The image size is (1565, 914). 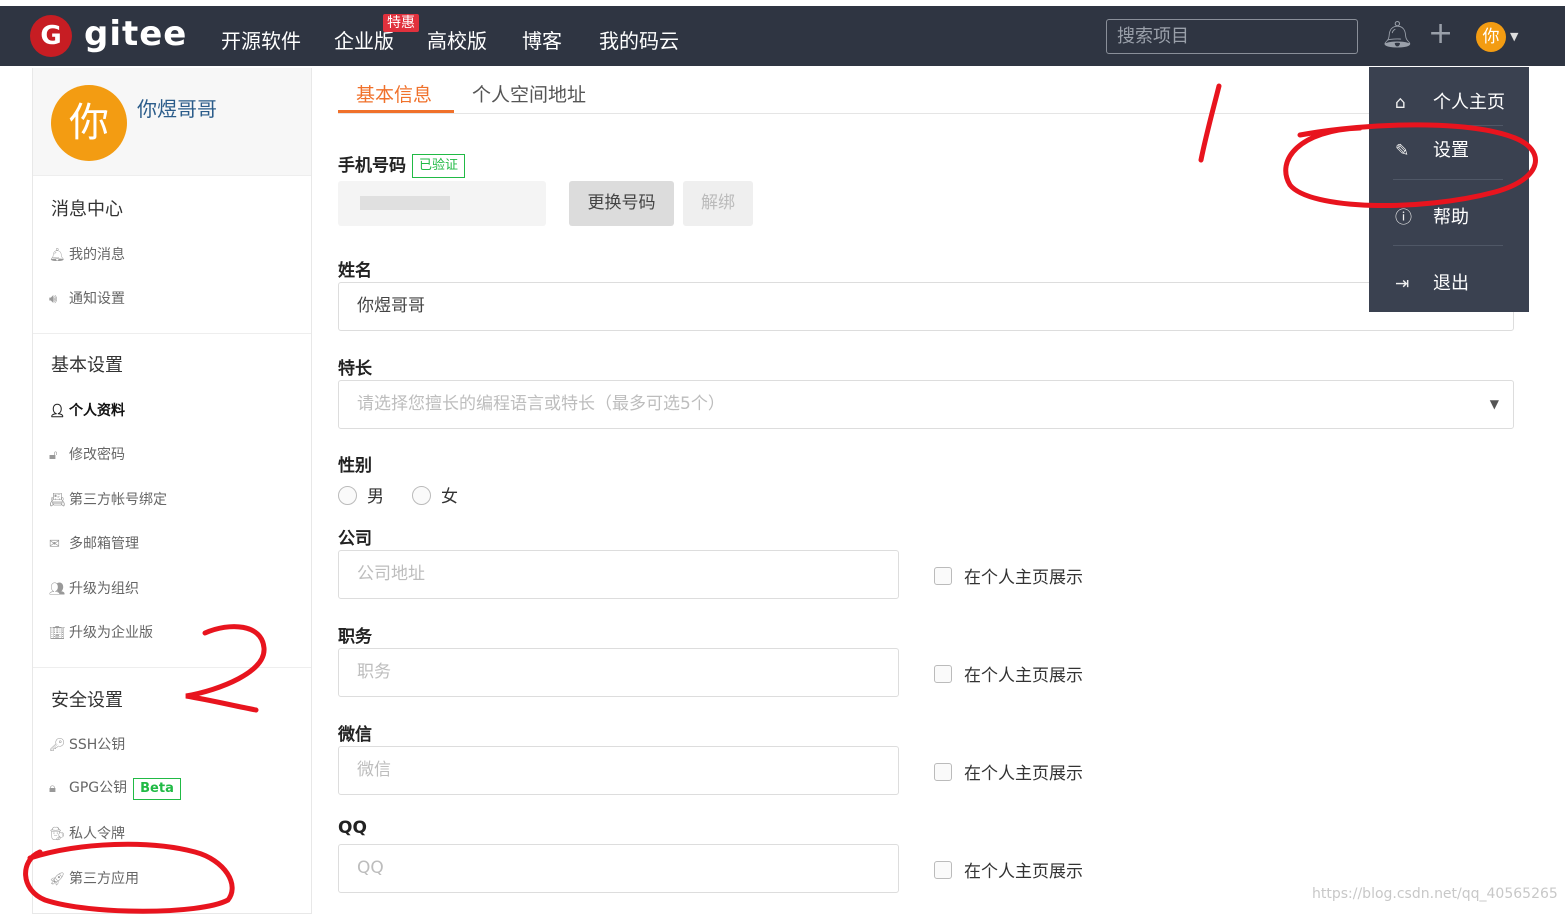 What do you see at coordinates (439, 166) in the screenshot?
I see `verified-badge: 已验证` at bounding box center [439, 166].